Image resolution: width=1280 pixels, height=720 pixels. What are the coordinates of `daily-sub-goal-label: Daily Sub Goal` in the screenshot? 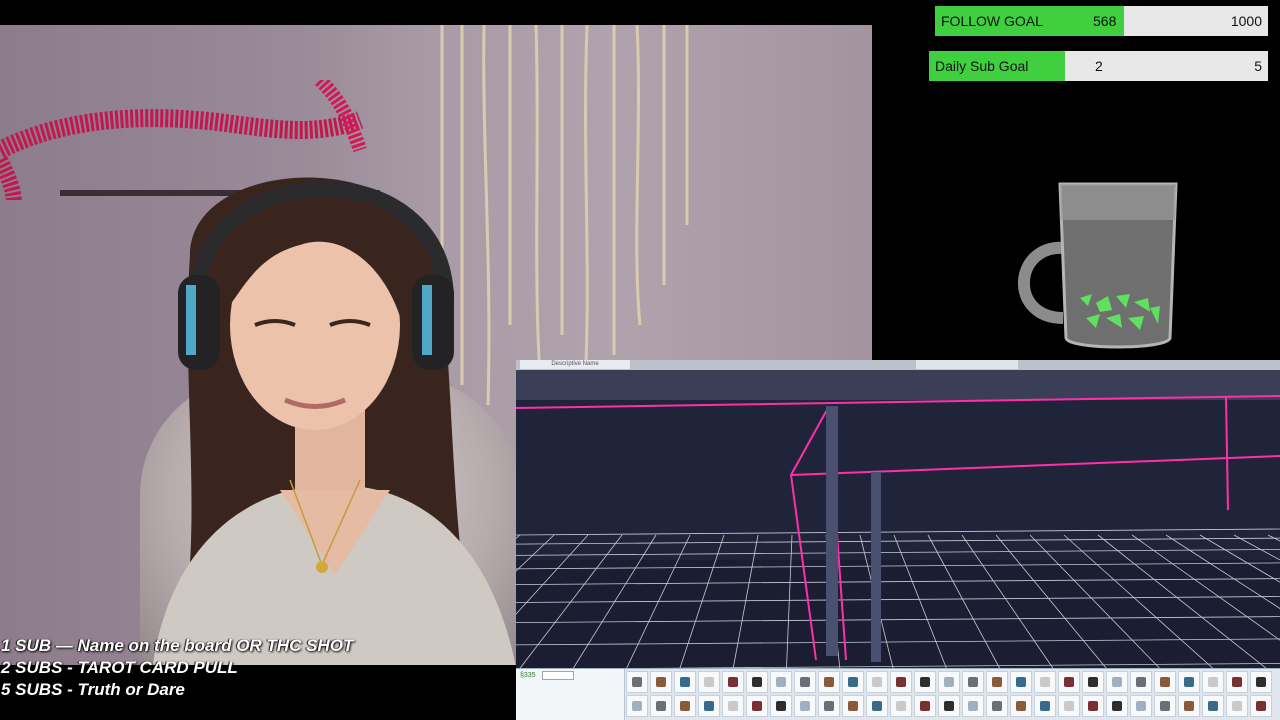 It's located at (982, 66).